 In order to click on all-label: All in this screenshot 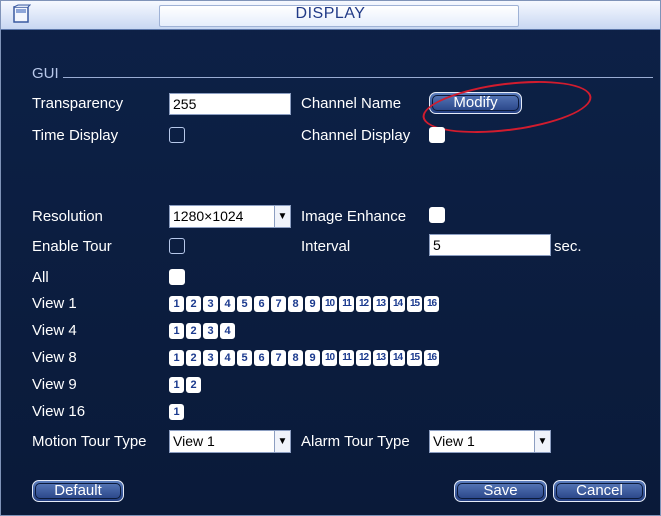, I will do `click(40, 277)`.